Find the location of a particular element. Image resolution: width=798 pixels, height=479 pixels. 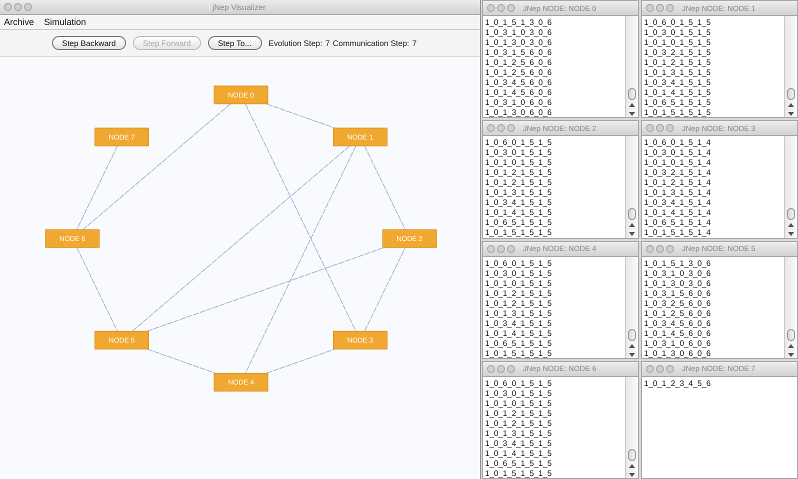

string-line: 1_0_3_2_5_6_0_6 is located at coordinates (678, 303).